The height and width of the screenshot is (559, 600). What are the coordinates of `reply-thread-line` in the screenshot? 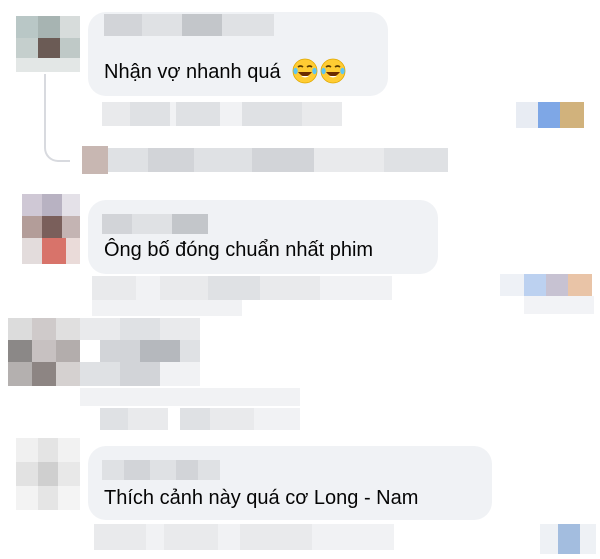 It's located at (57, 118).